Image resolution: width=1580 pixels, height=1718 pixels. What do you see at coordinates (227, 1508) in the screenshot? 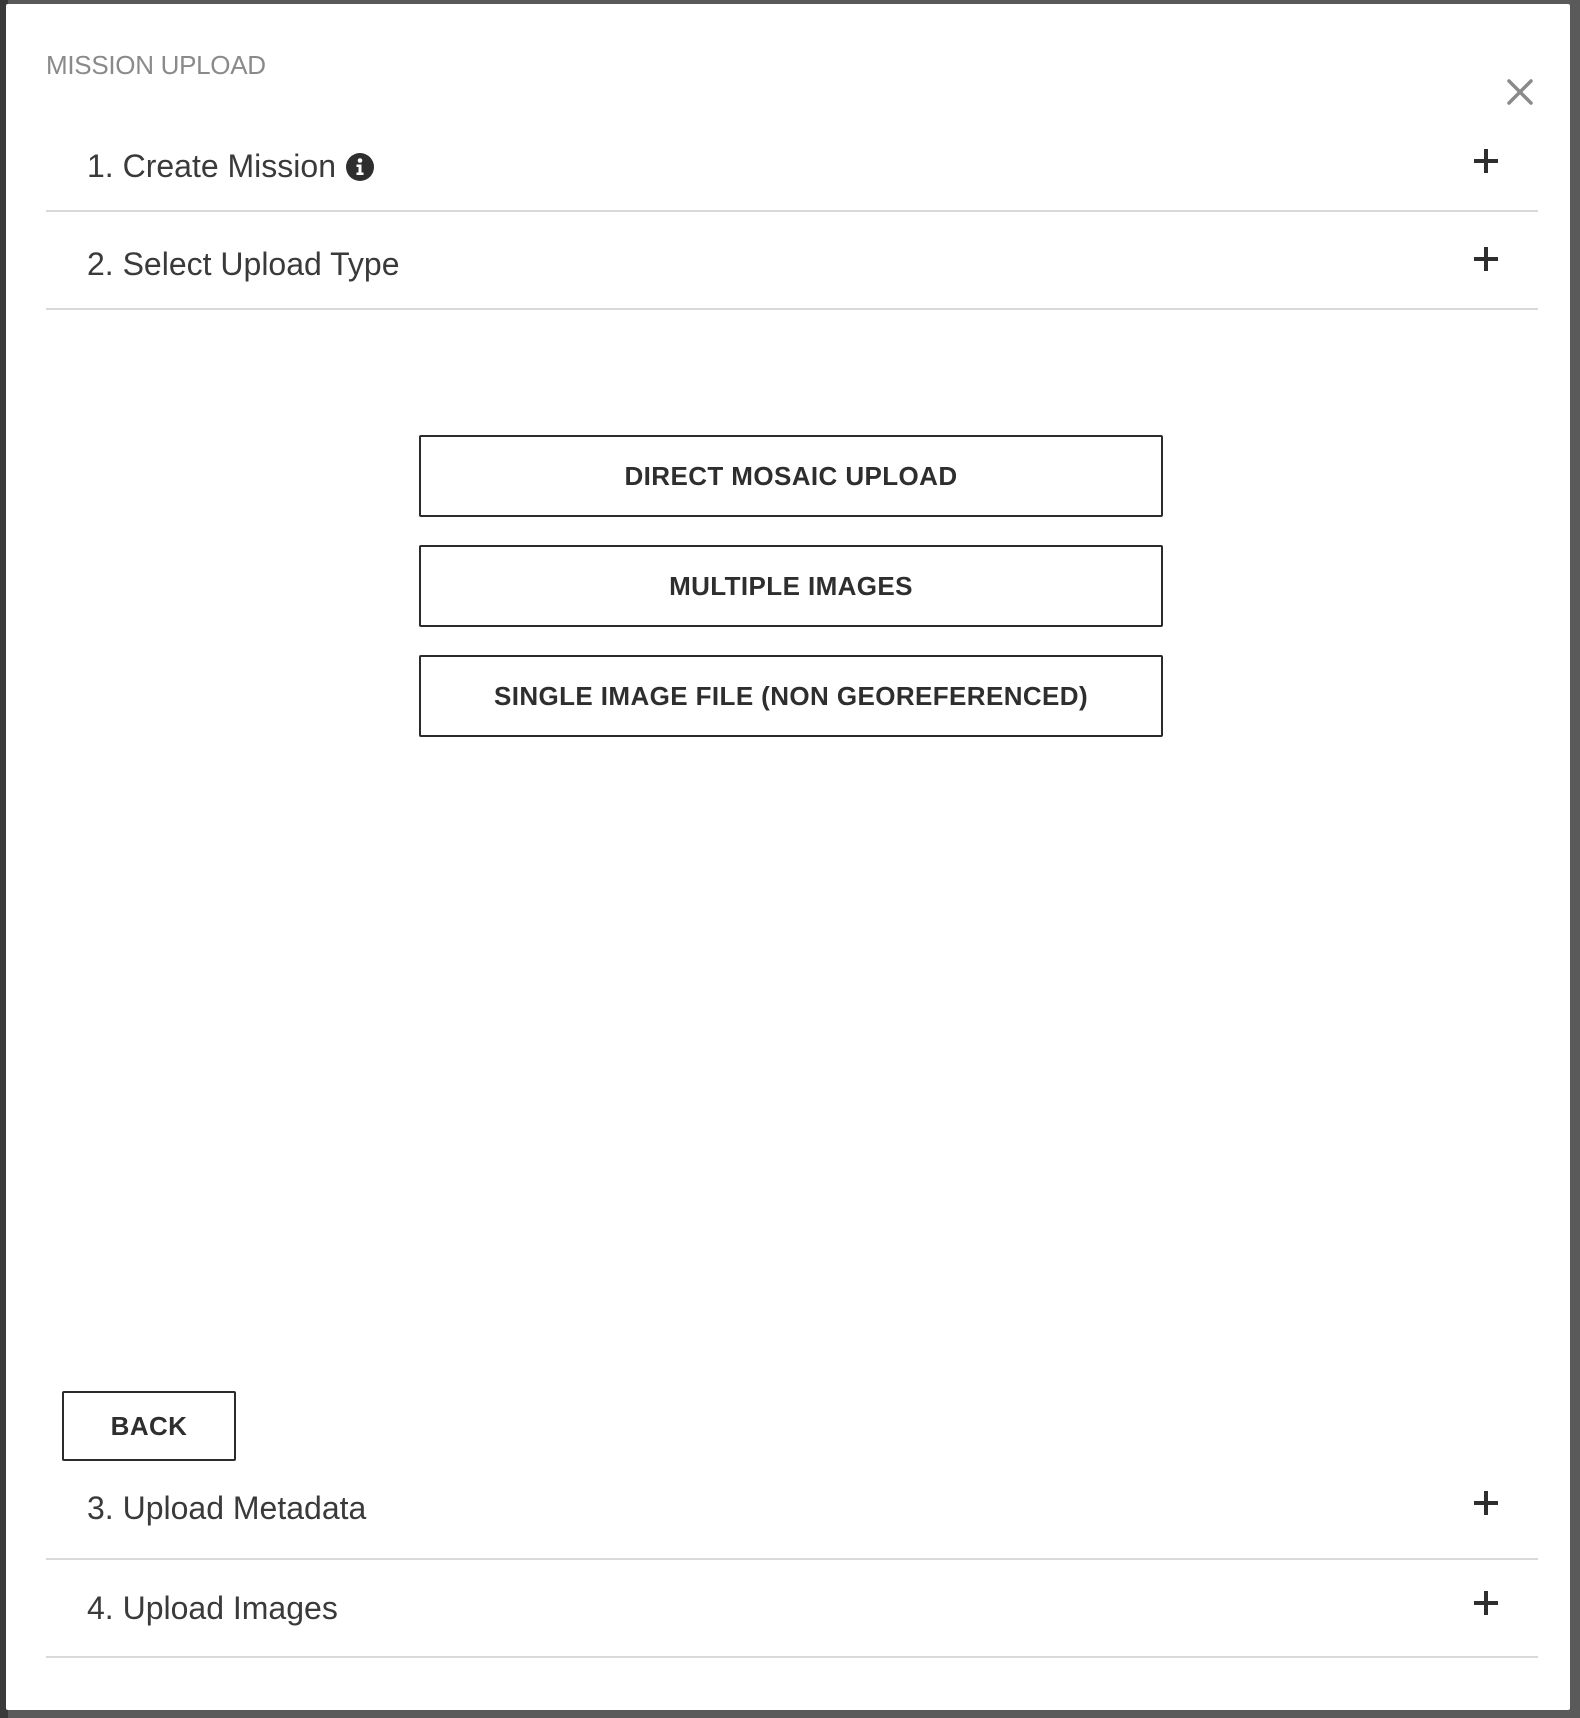
I see `step-label: 3. Upload Metadata` at bounding box center [227, 1508].